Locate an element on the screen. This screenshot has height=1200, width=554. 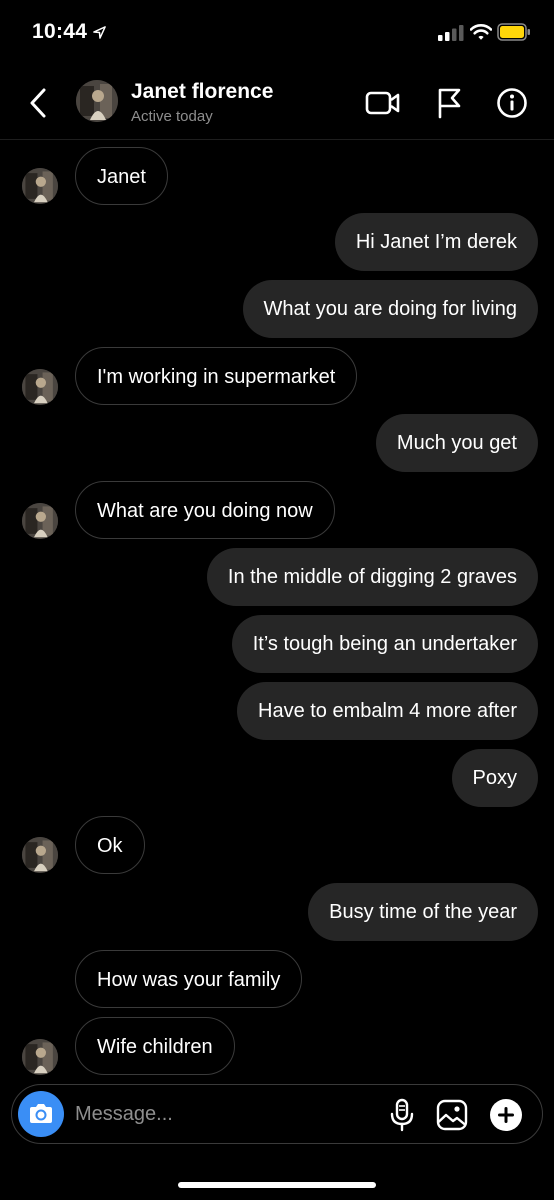
wifi-icon is located at coordinates (481, 32).